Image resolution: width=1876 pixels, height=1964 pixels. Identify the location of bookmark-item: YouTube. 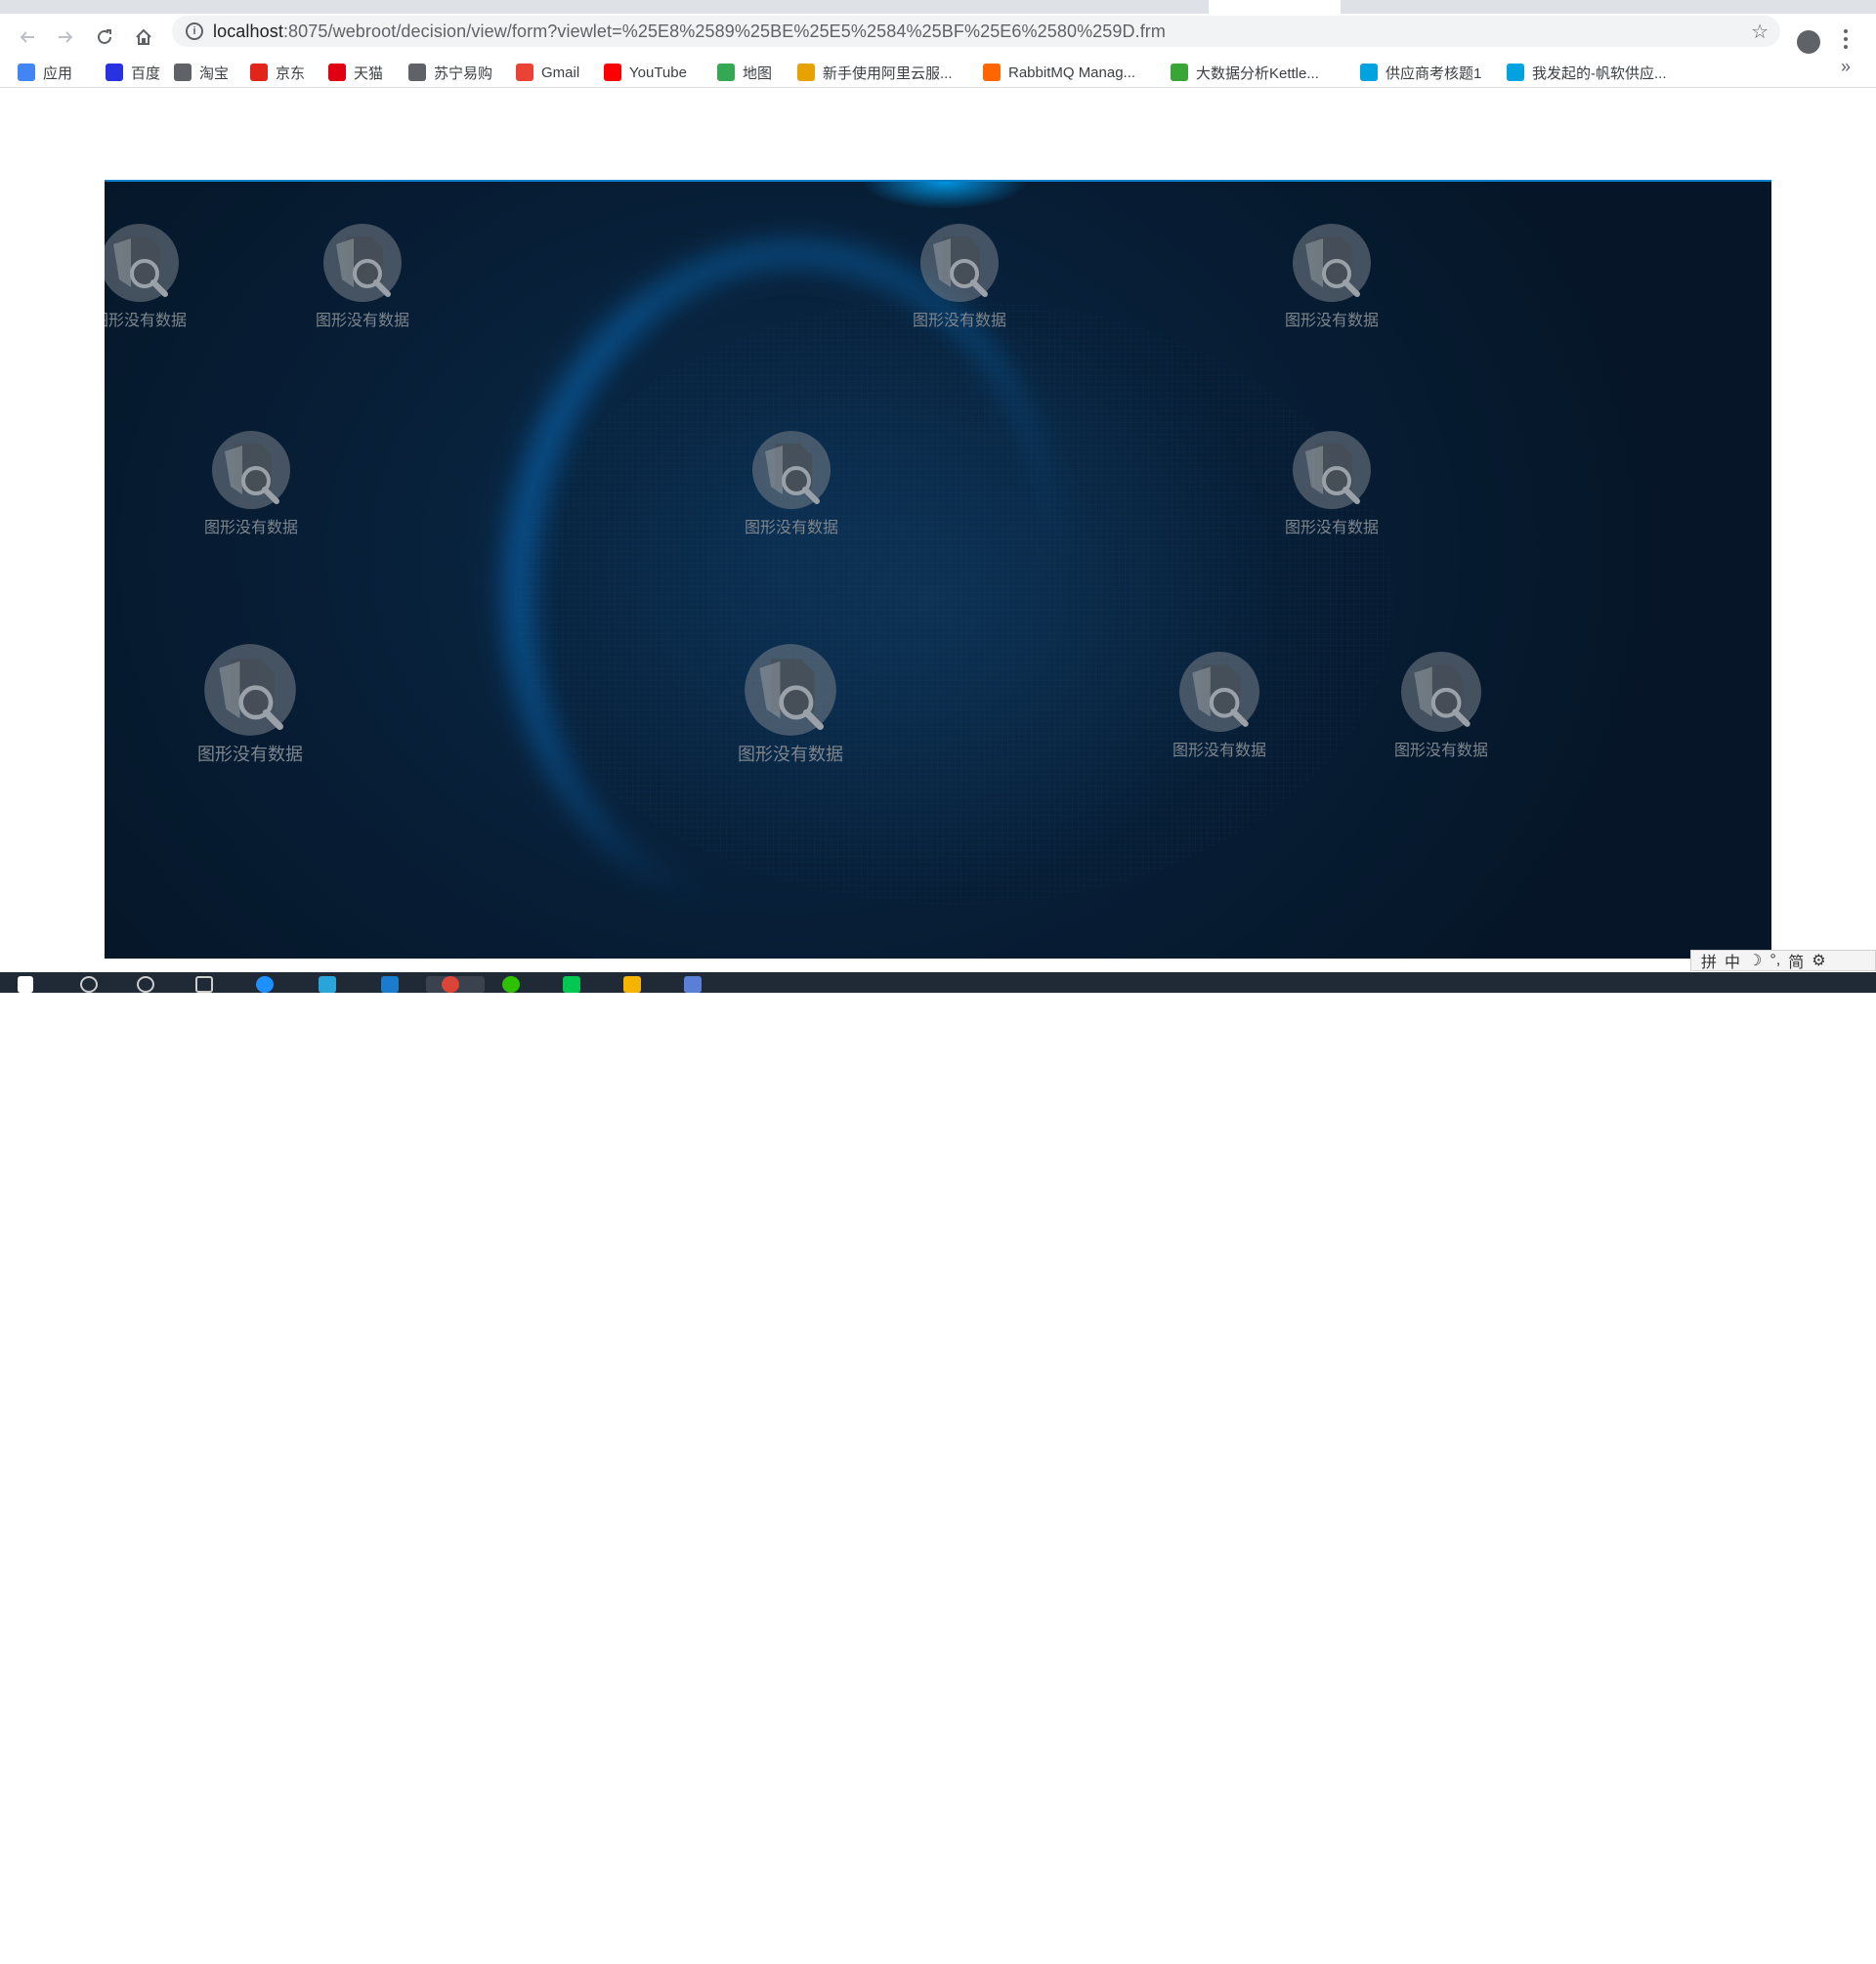
(645, 72).